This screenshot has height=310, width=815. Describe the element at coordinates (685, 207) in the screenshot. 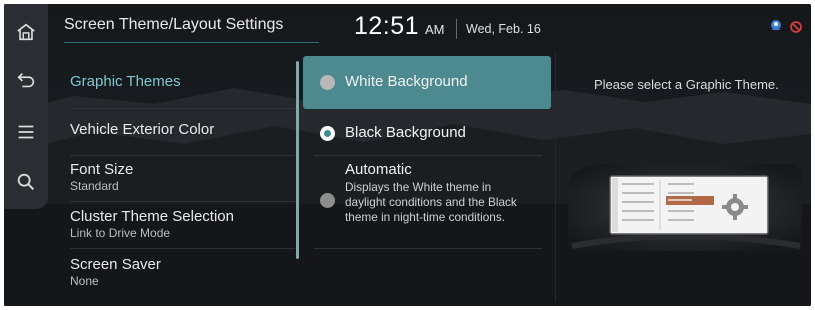

I see `theme-preview-image` at that location.